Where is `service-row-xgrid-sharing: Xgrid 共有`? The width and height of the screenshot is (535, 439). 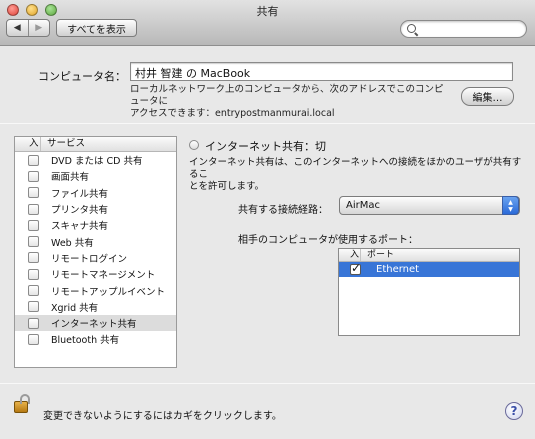
service-row-xgrid-sharing: Xgrid 共有 is located at coordinates (95, 307).